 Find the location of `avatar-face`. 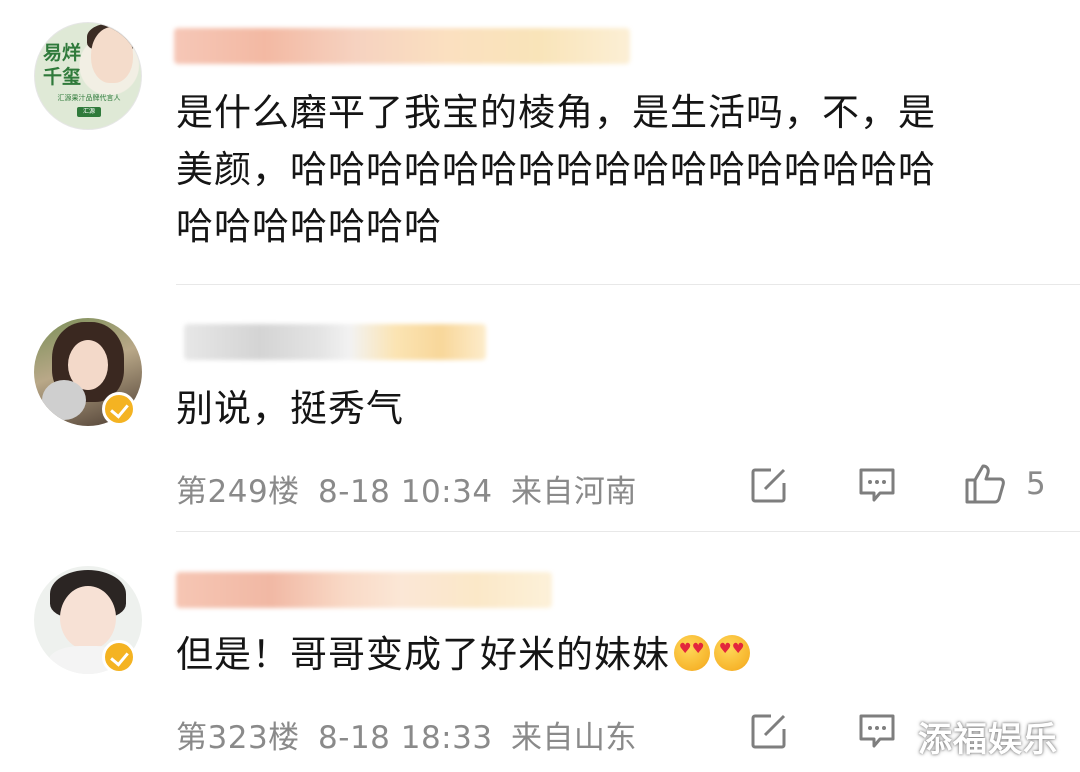

avatar-face is located at coordinates (88, 618).